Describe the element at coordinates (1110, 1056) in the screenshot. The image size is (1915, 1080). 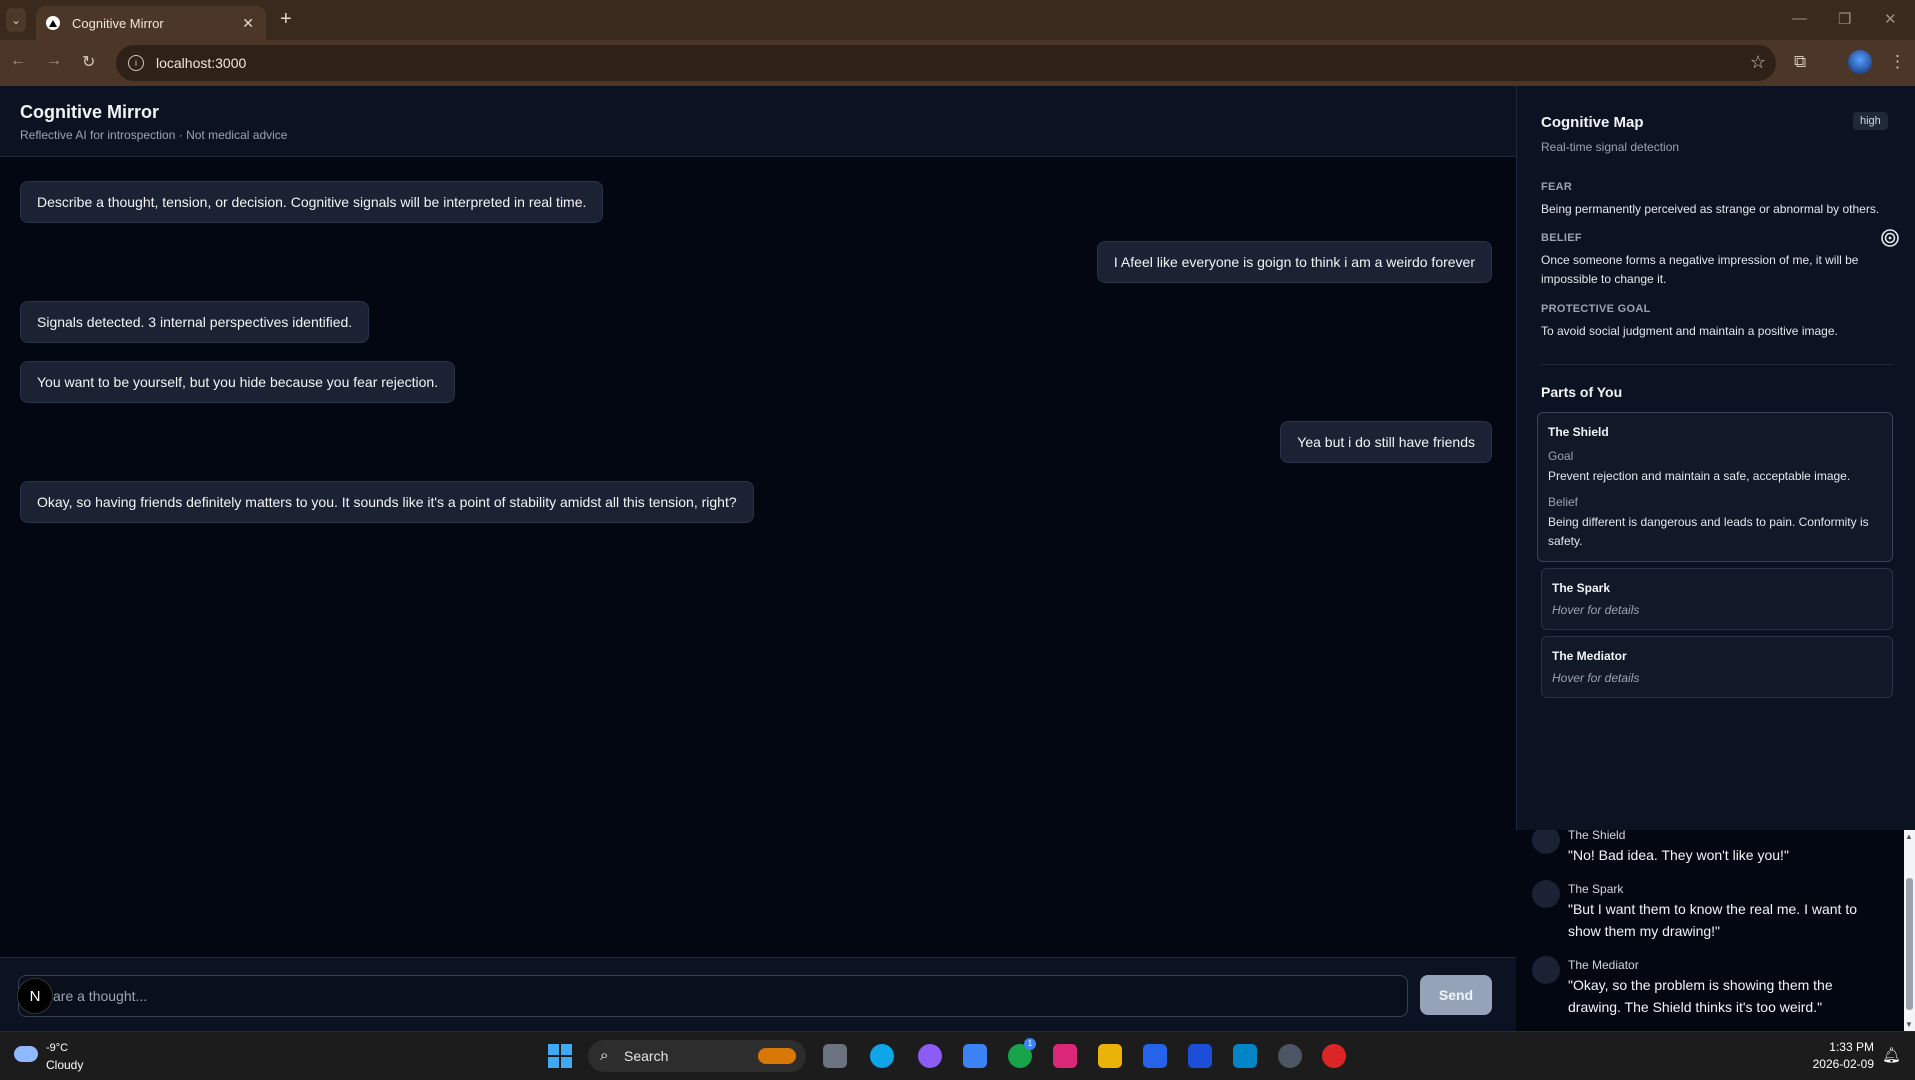
I see `file-explorer-icon` at that location.